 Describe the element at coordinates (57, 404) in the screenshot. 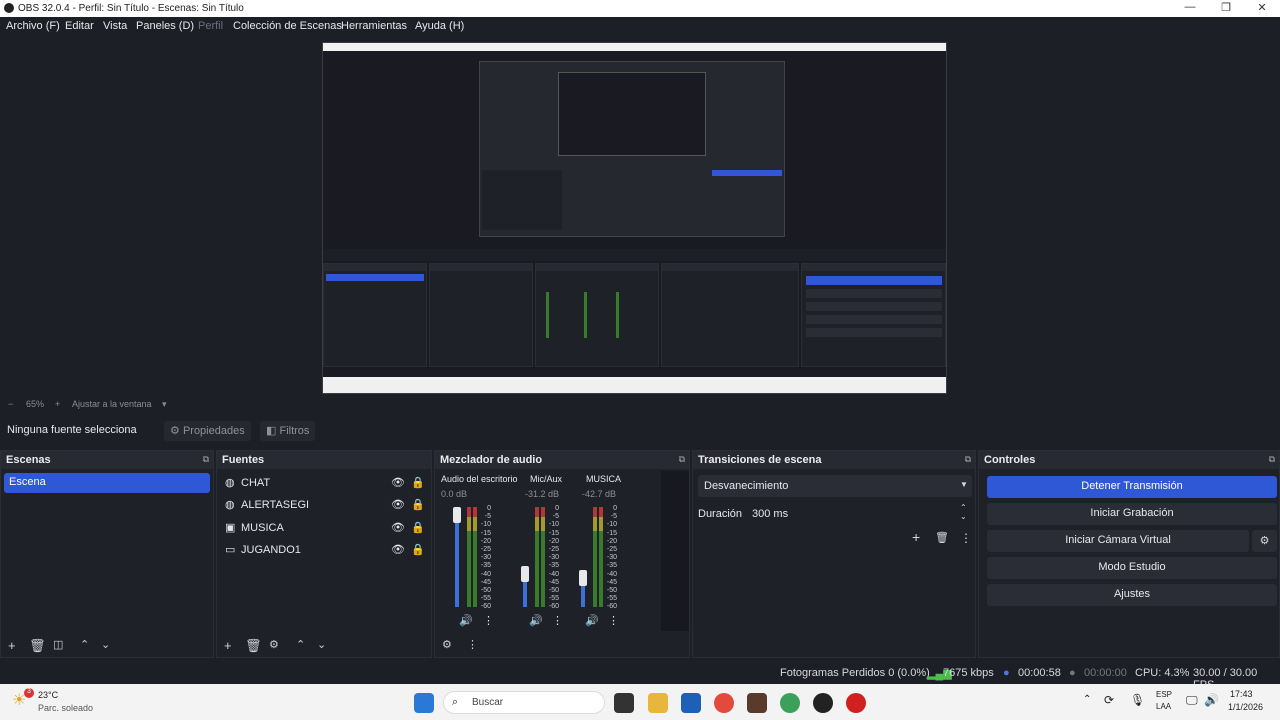

I see `zoom-in-button: +` at that location.